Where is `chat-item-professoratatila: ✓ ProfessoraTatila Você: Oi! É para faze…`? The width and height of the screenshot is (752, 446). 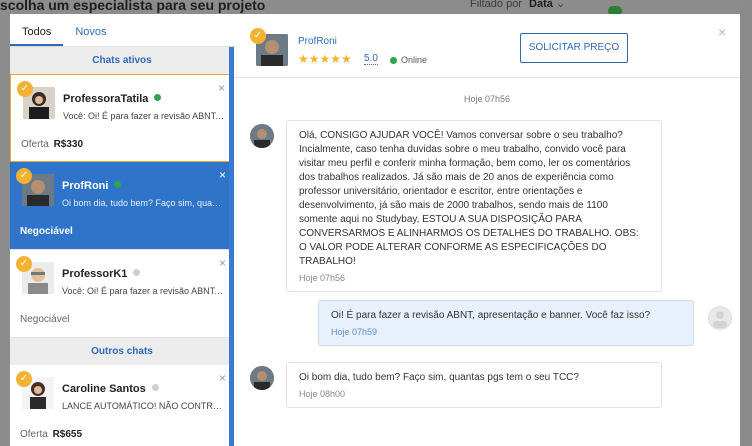 chat-item-professoratatila: ✓ ProfessoraTatila Você: Oi! É para faze… is located at coordinates (122, 118).